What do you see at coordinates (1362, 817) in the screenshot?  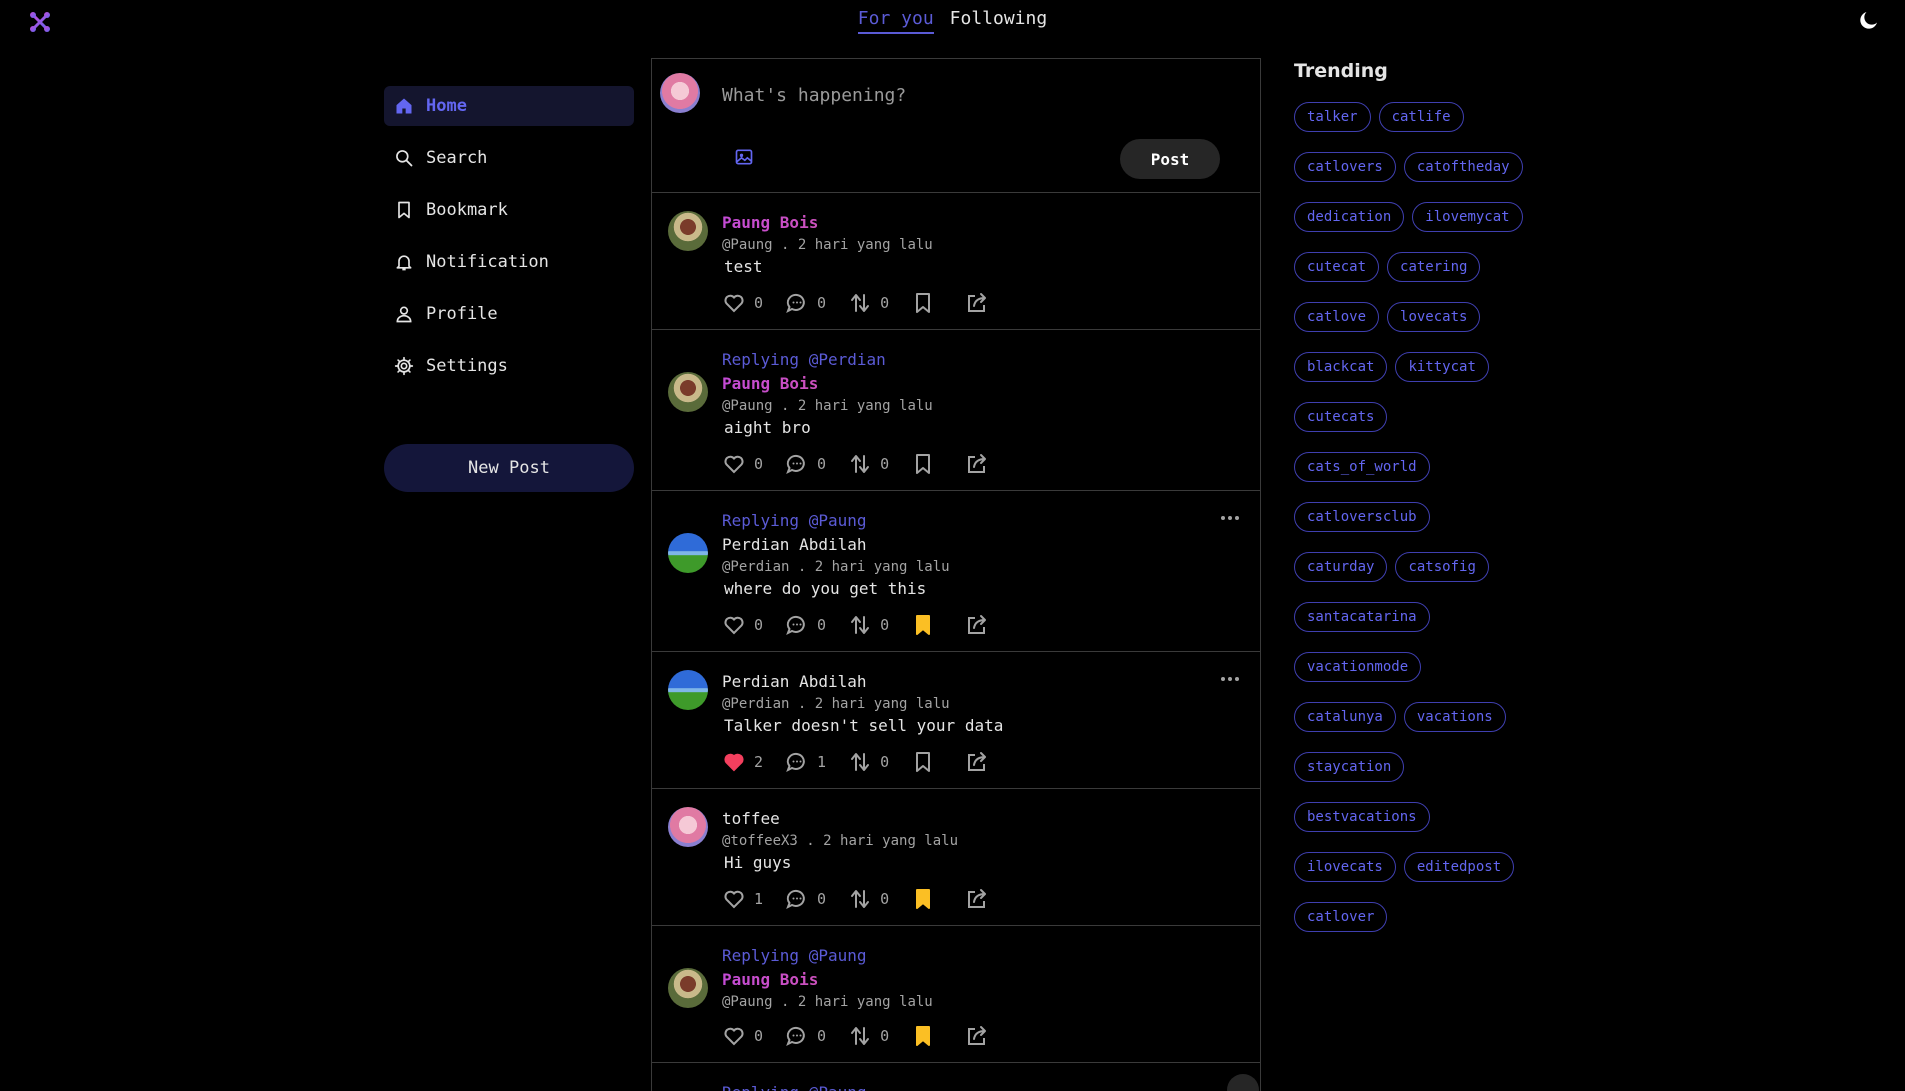 I see `trending-tag: bestvacations` at bounding box center [1362, 817].